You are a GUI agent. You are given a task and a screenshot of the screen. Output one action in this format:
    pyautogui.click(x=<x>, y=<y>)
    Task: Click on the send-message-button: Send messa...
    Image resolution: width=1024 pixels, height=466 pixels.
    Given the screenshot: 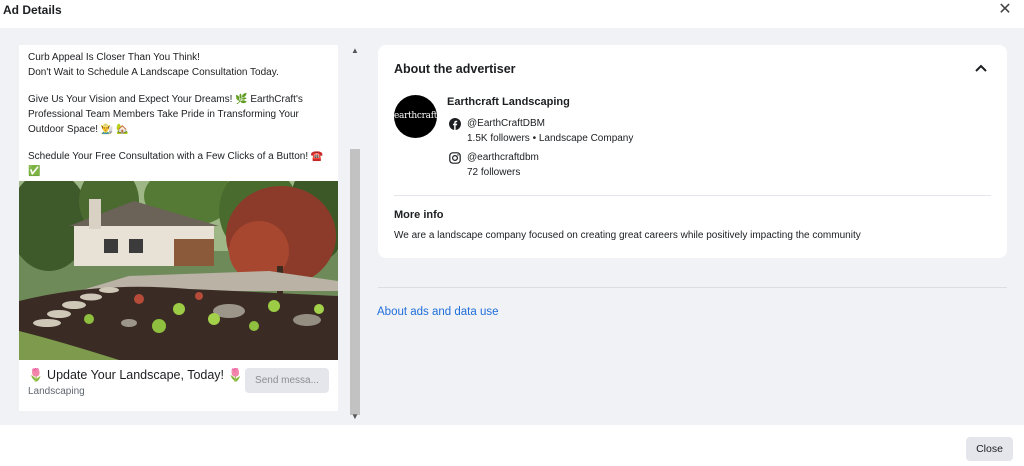 What is the action you would take?
    pyautogui.click(x=287, y=380)
    